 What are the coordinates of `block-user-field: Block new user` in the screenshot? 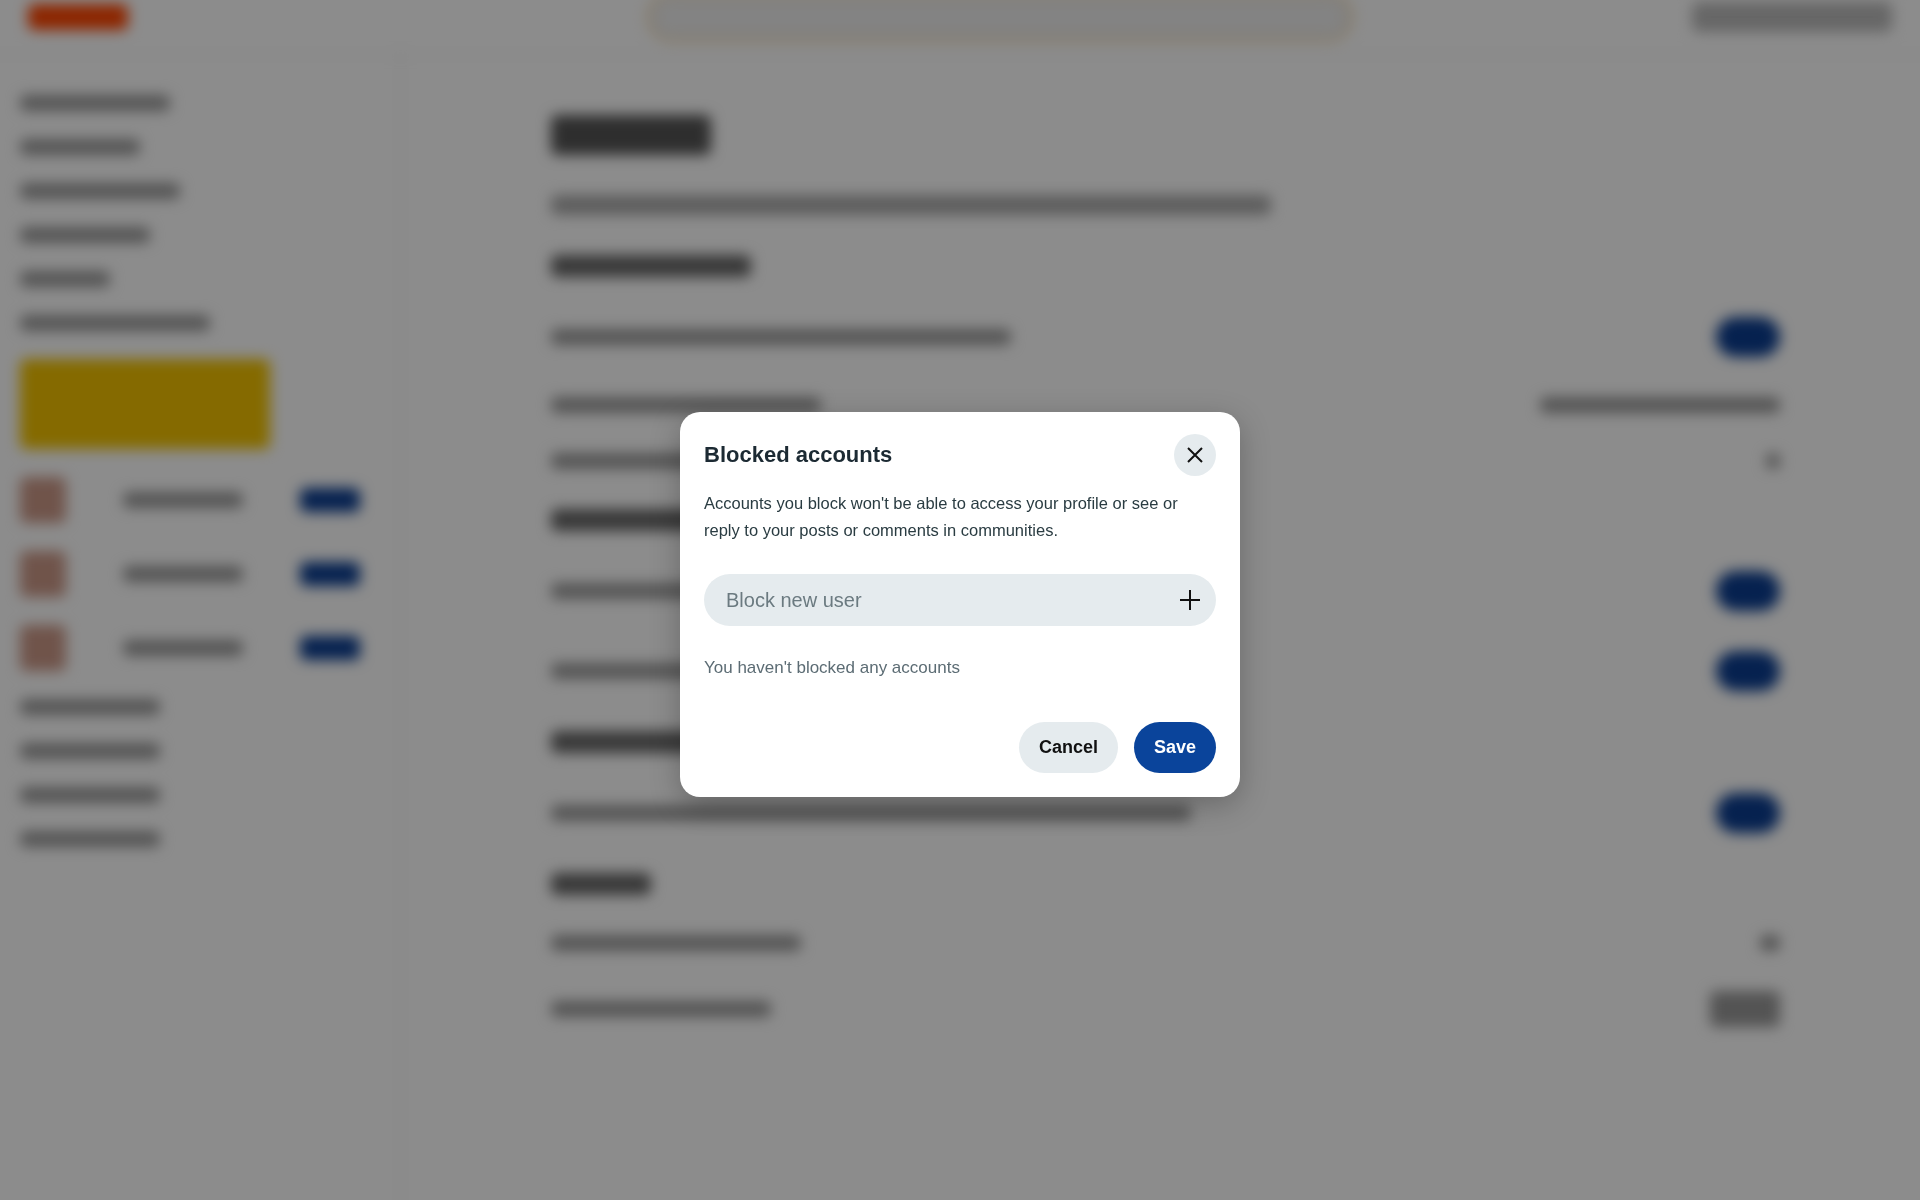 It's located at (960, 600).